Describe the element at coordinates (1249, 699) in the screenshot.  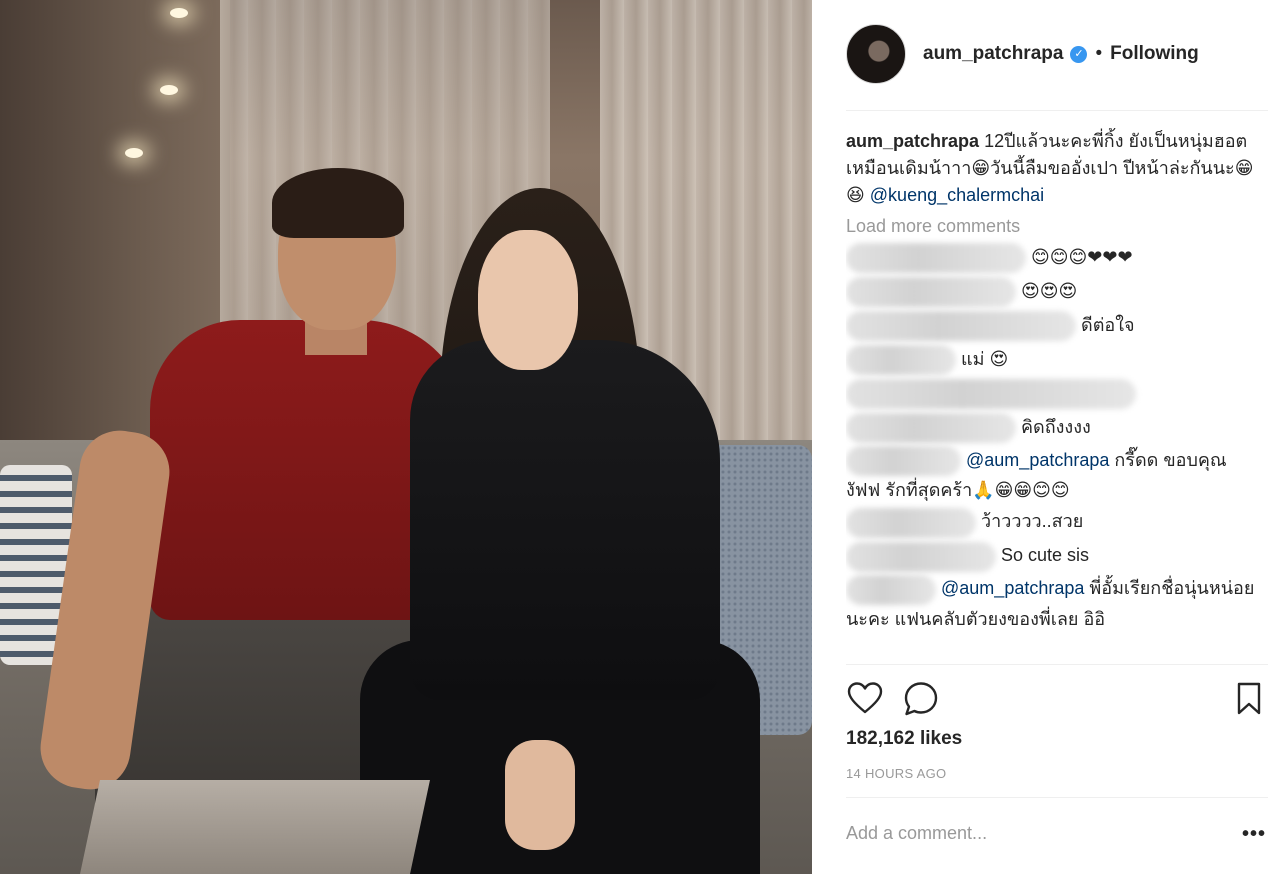
I see `bookmark-icon` at that location.